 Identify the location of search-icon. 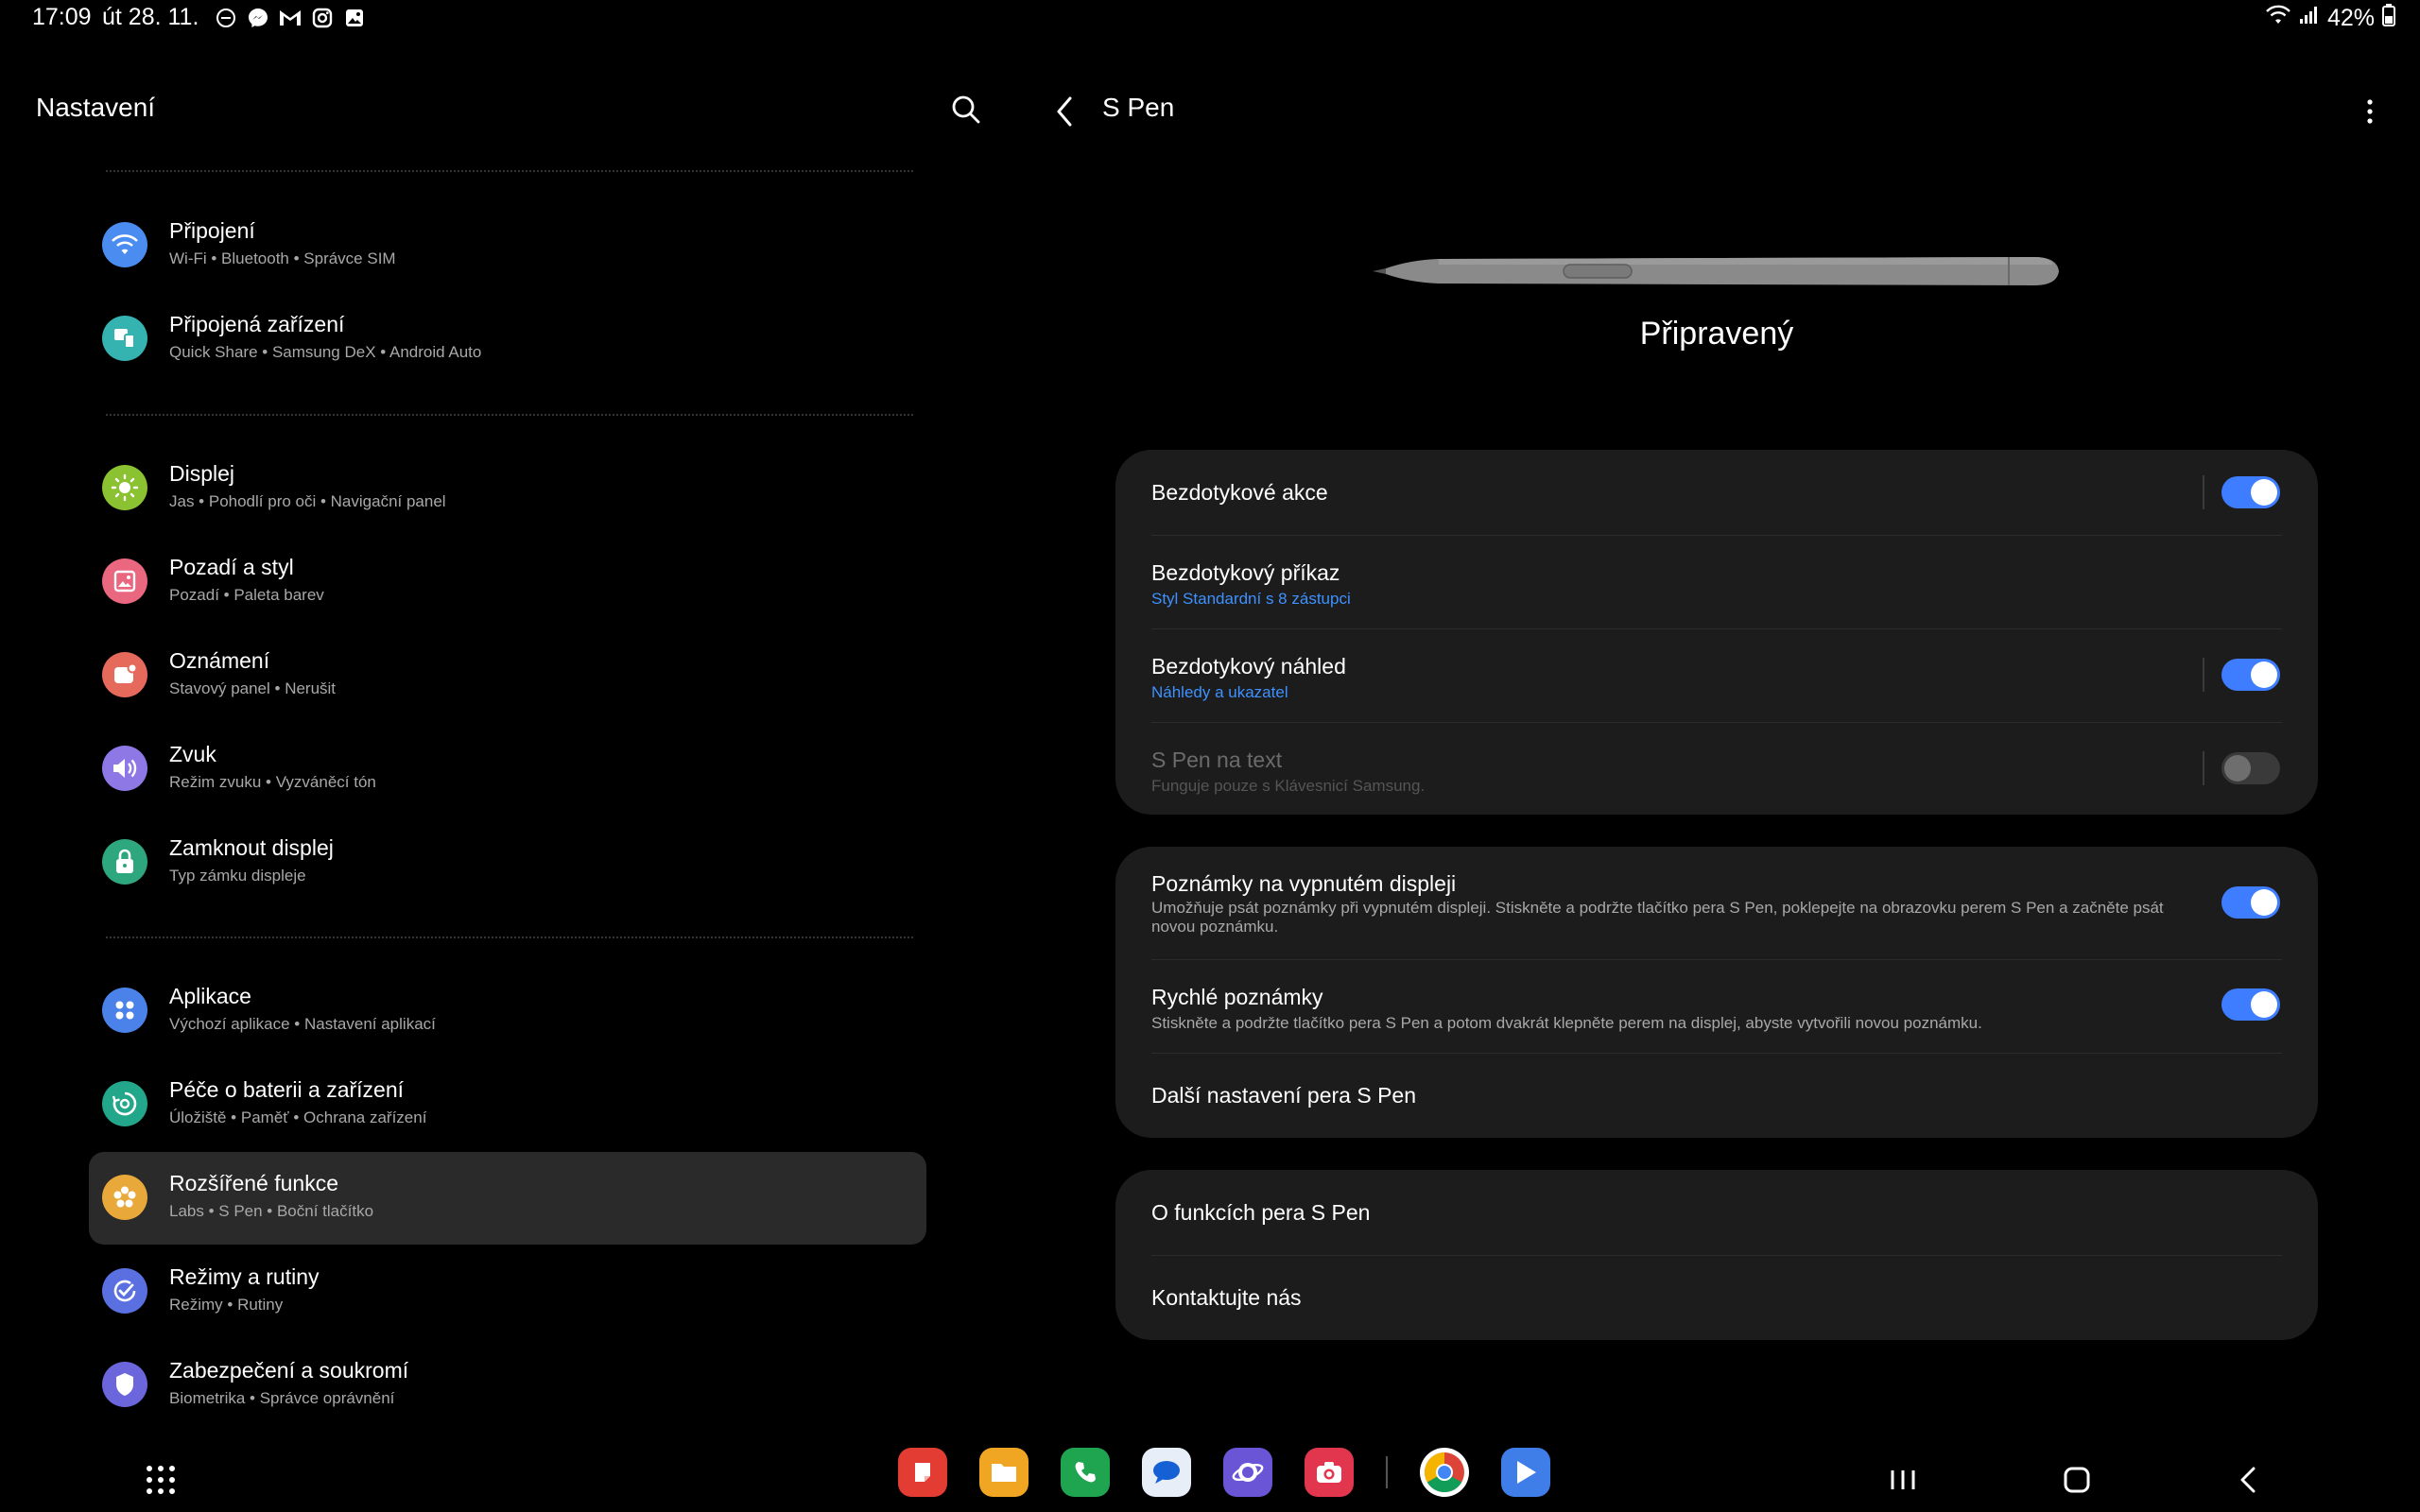
(966, 109).